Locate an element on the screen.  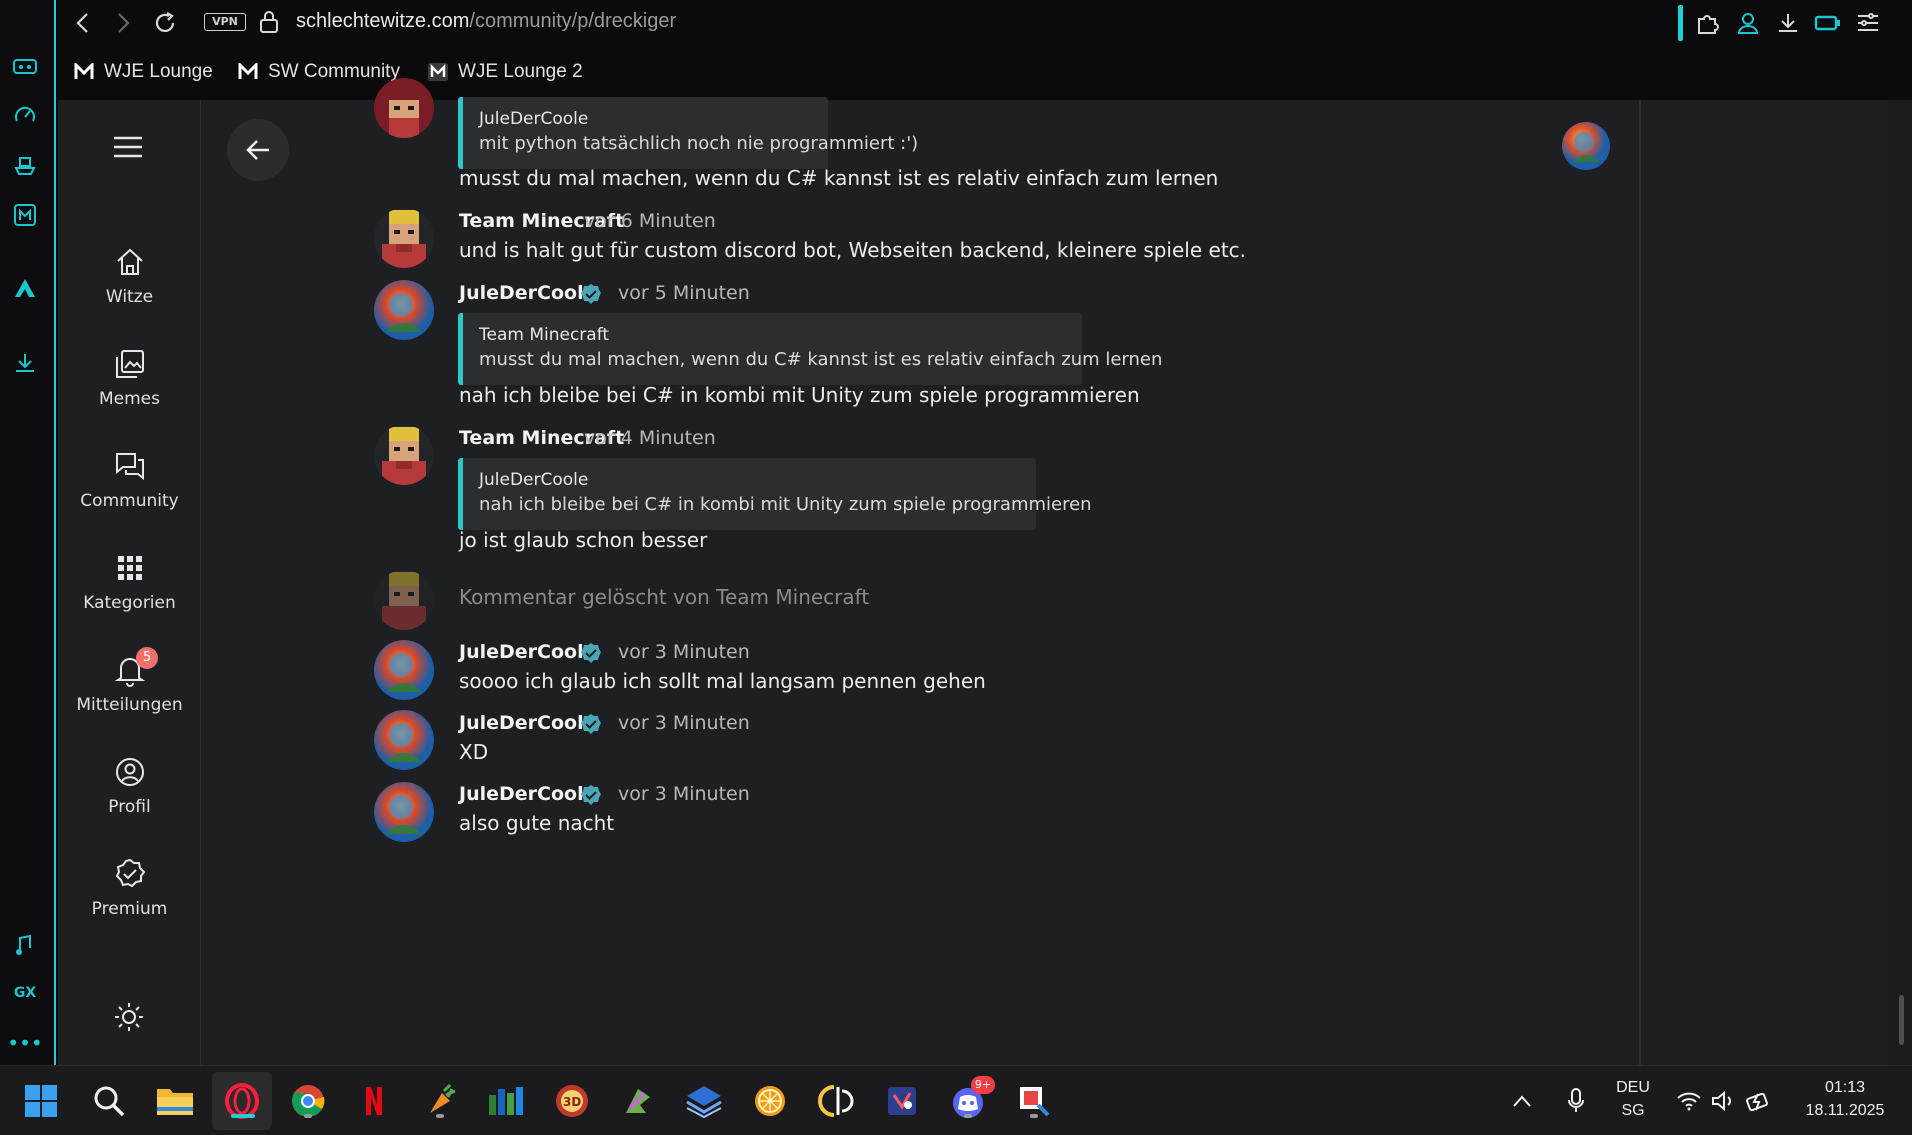
gx-aria-icon is located at coordinates (25, 288).